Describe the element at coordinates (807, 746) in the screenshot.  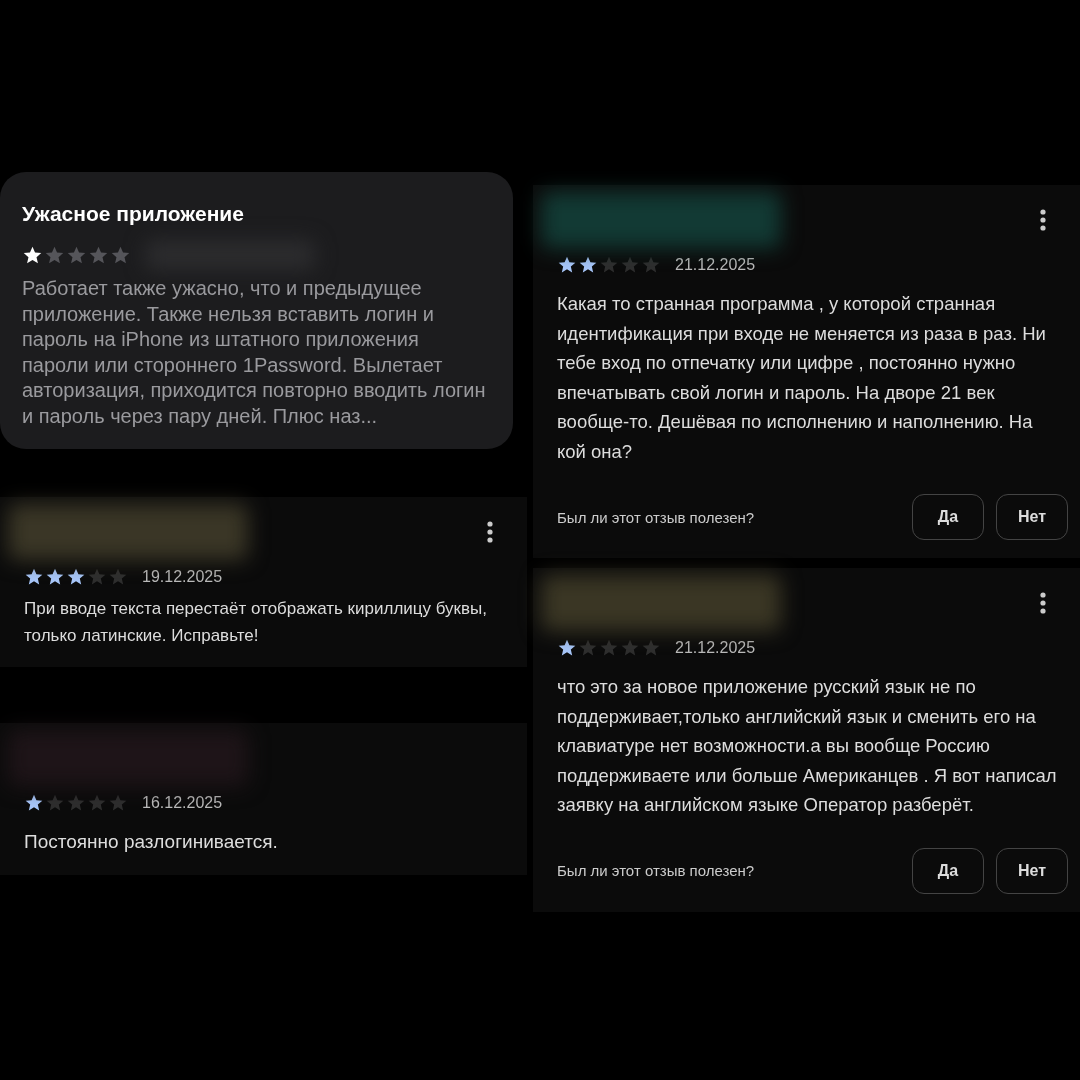
I see `review-text: что это за новое приложение русский язык не по поддерживает,только английский язык и сменить его на клавиатуре нет возможности.а вы вообще Россию поддерживаете или больше Американцев . Я вот написал заявку на английском языке Оператор разберёт.` at that location.